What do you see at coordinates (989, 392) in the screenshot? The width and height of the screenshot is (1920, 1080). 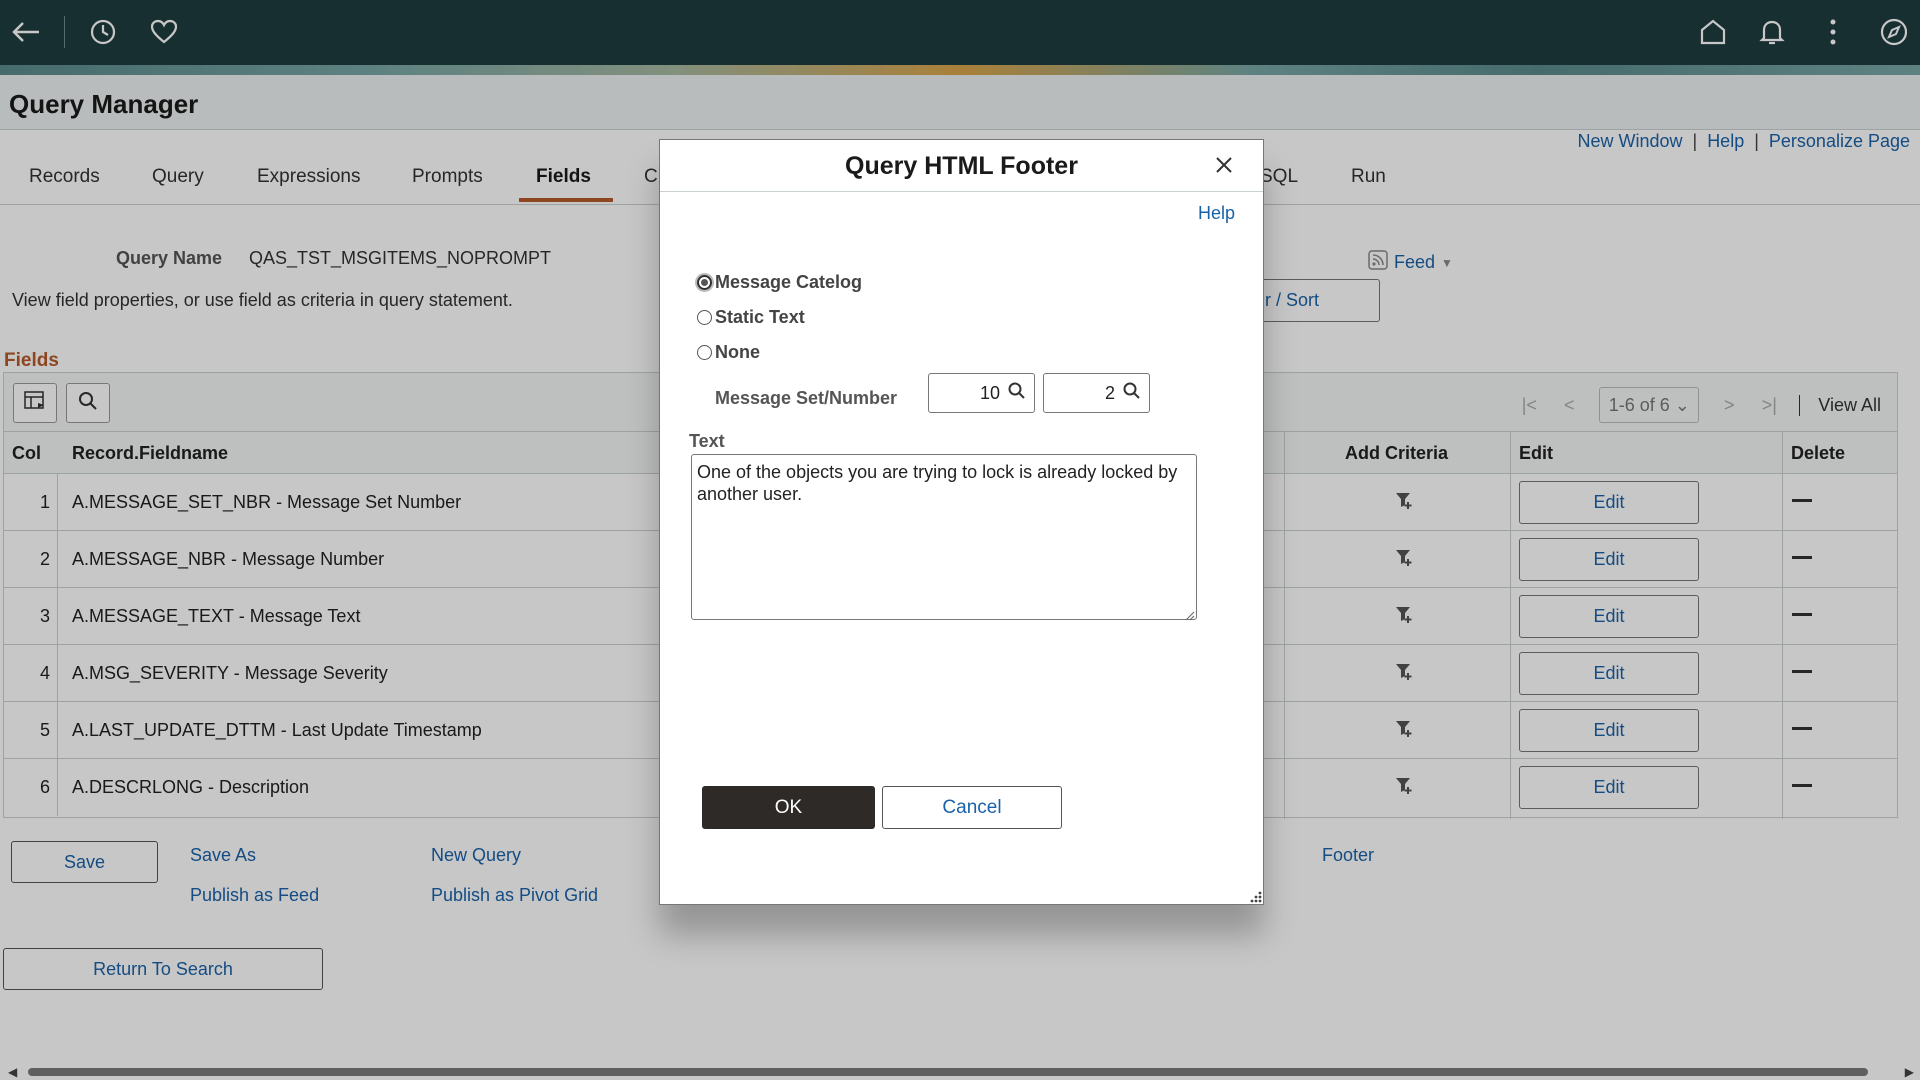 I see `message-set-value: 10` at bounding box center [989, 392].